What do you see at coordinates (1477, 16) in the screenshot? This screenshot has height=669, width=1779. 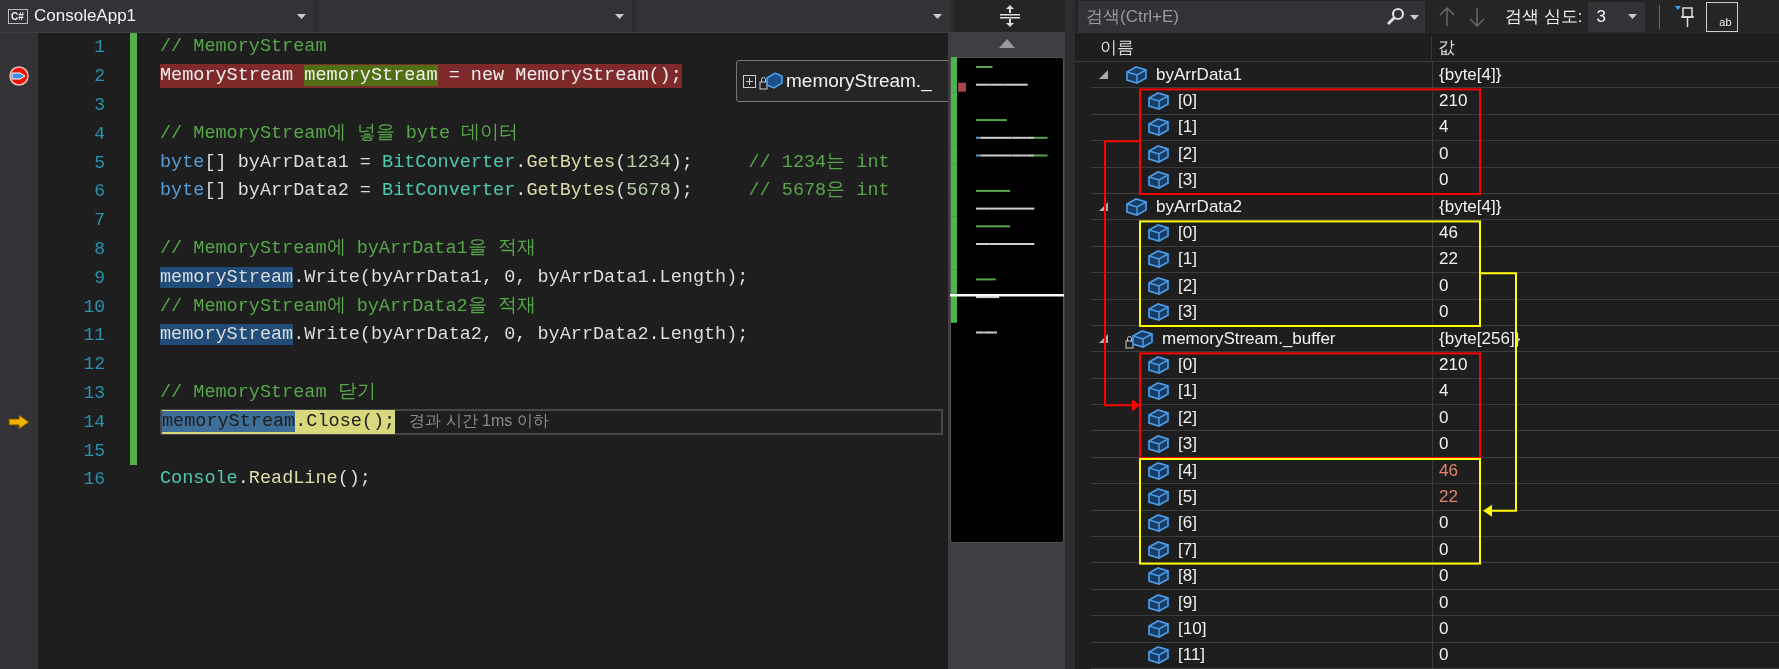 I see `arrow-down-icon` at bounding box center [1477, 16].